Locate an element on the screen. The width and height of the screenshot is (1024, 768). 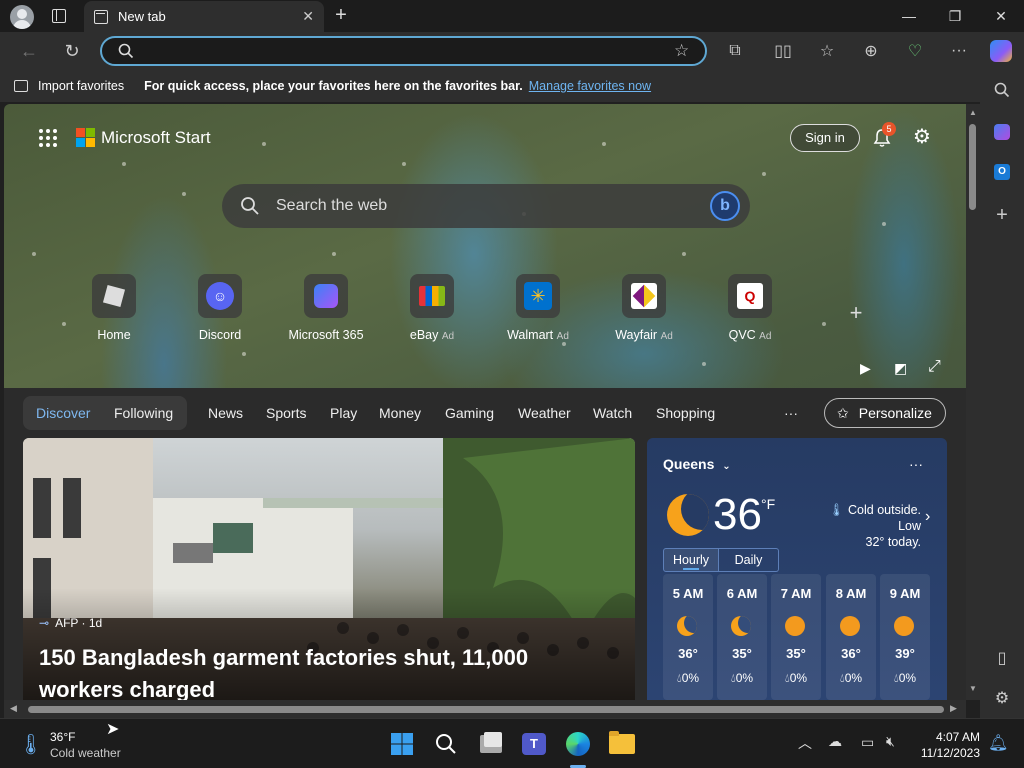
quicklink-ebay: eBay Ad is located at coordinates (432, 308).